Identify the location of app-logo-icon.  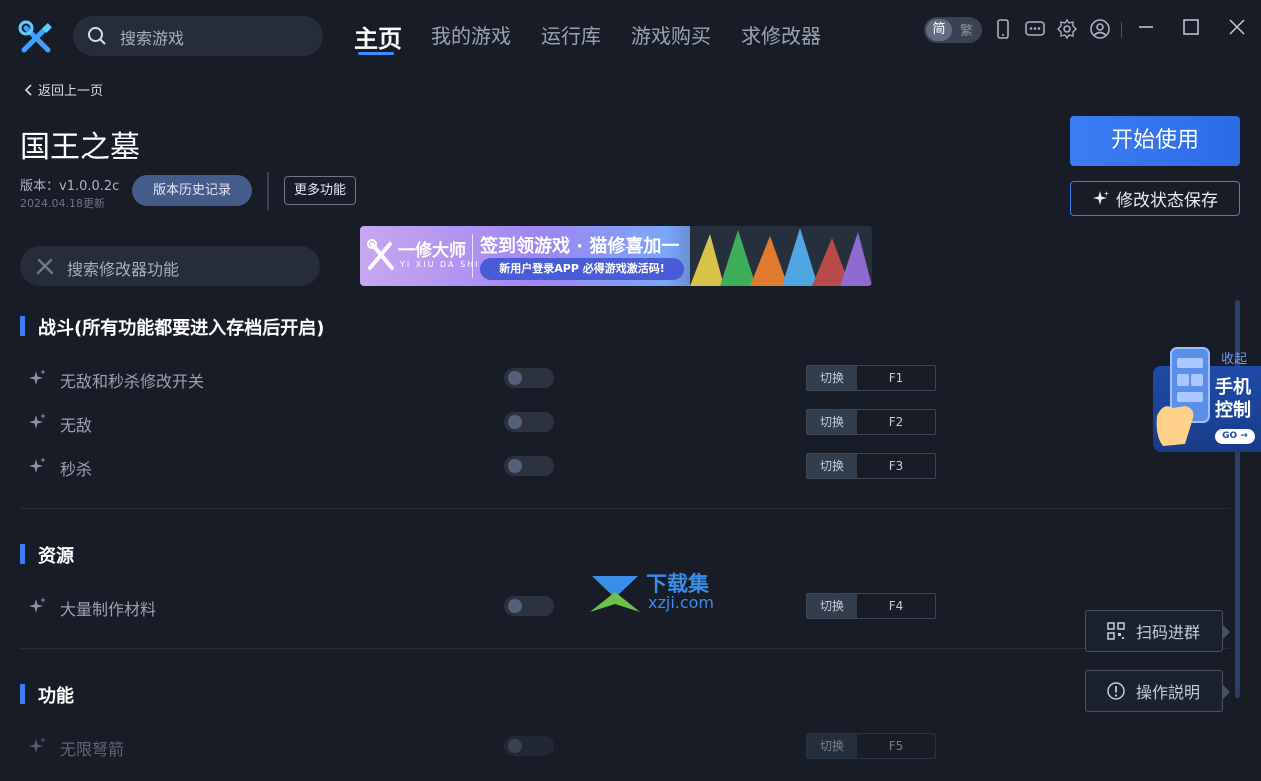
(36, 38).